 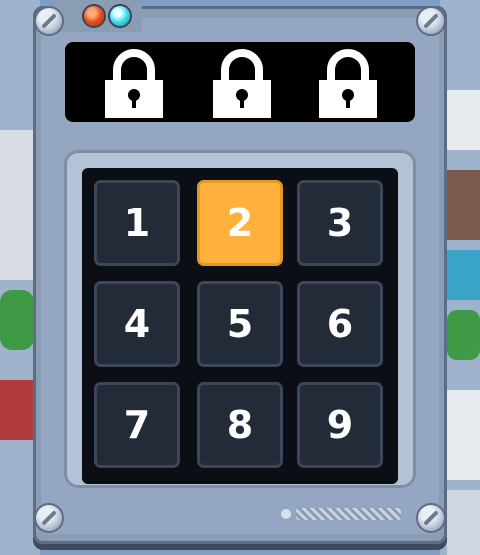 I want to click on indicator-dot, so click(x=286, y=514).